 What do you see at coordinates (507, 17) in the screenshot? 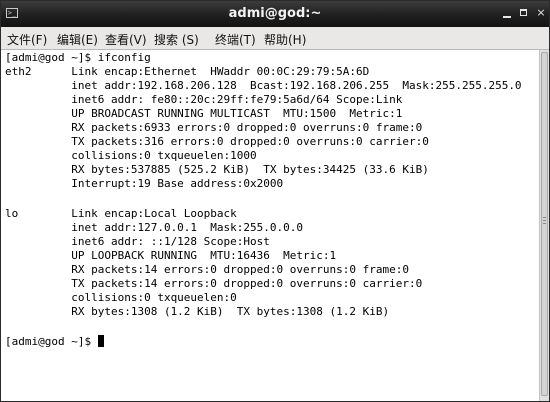
I see `minimize-icon` at bounding box center [507, 17].